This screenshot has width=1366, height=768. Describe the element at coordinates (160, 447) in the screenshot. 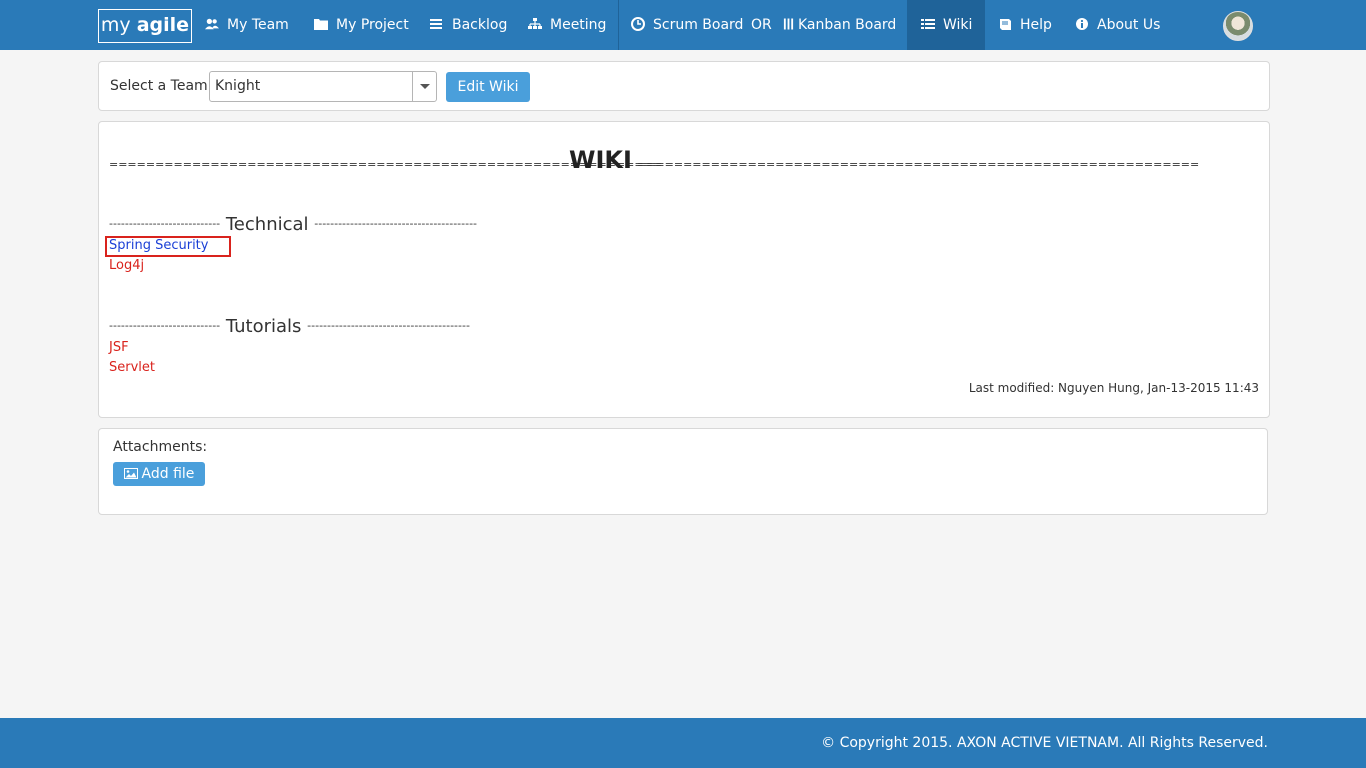

I see `attachments-label: Attachments:` at that location.